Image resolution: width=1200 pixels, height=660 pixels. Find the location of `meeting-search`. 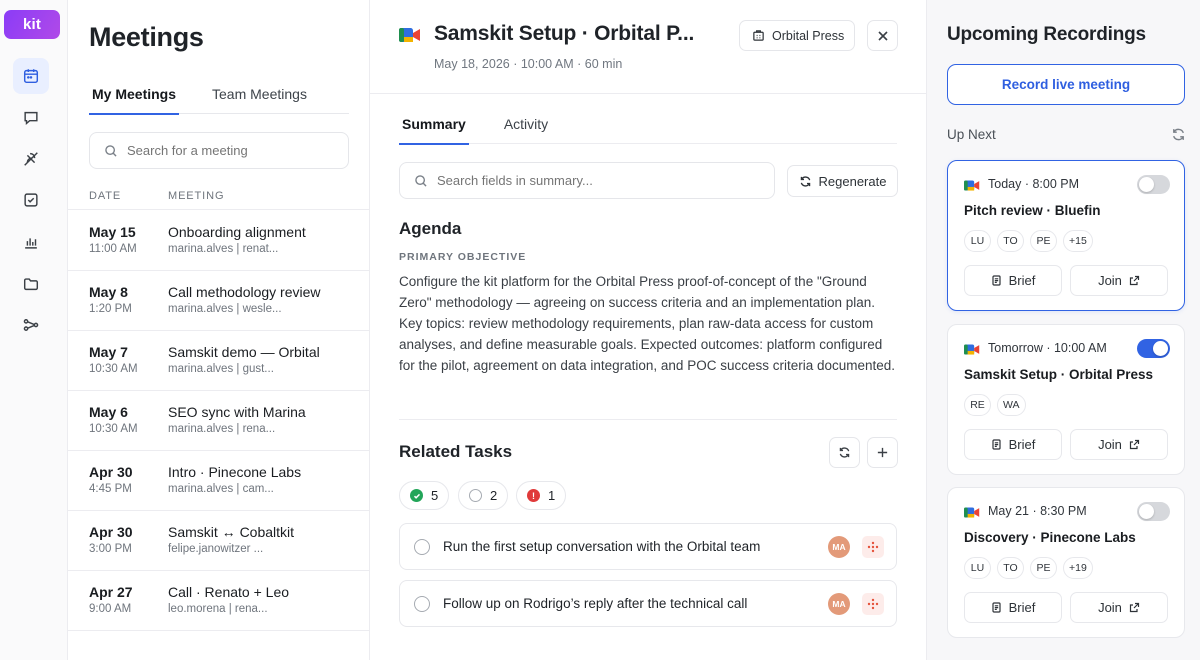

meeting-search is located at coordinates (219, 150).